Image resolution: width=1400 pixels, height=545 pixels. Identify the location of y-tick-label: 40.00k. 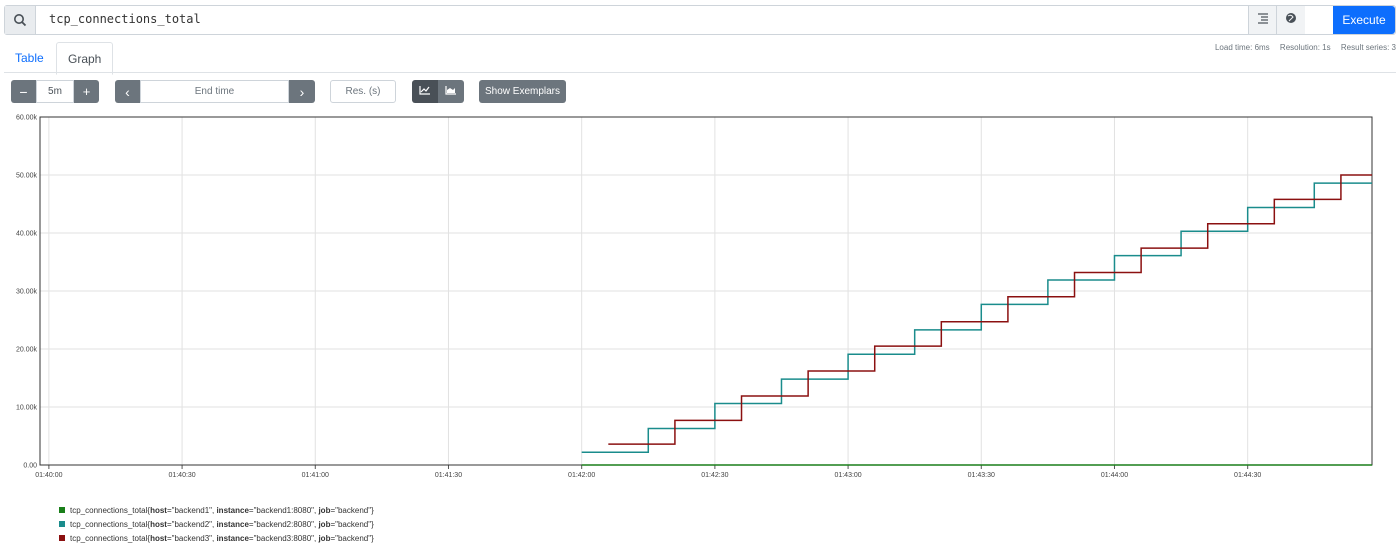
(27, 234).